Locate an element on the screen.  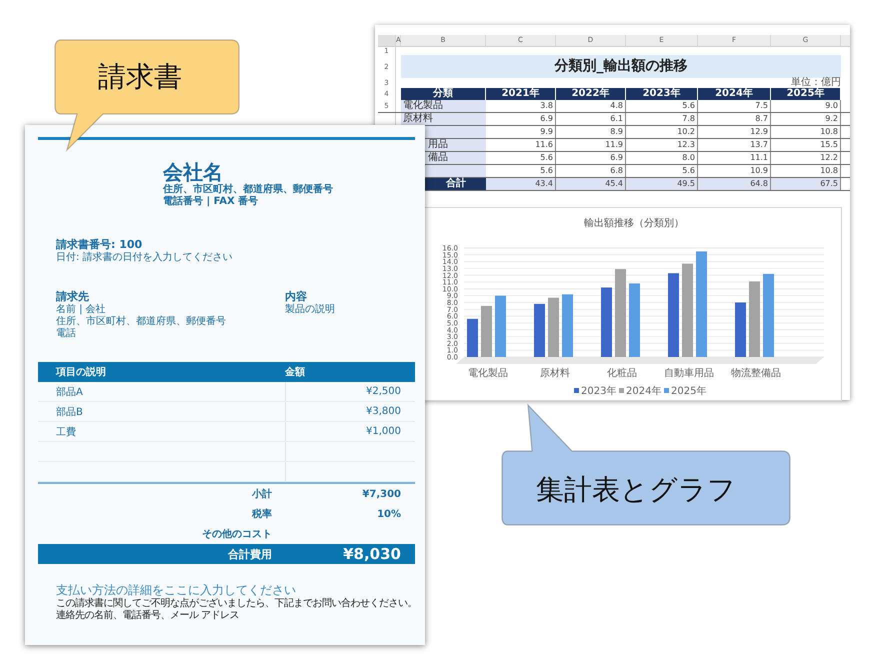
table-cell: ¥3,800 is located at coordinates (383, 411).